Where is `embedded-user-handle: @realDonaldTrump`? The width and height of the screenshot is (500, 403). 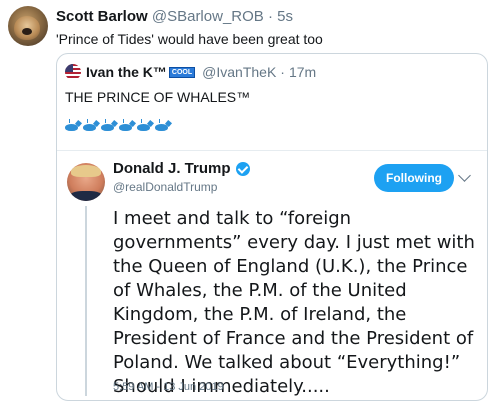
embedded-user-handle: @realDonaldTrump is located at coordinates (165, 187).